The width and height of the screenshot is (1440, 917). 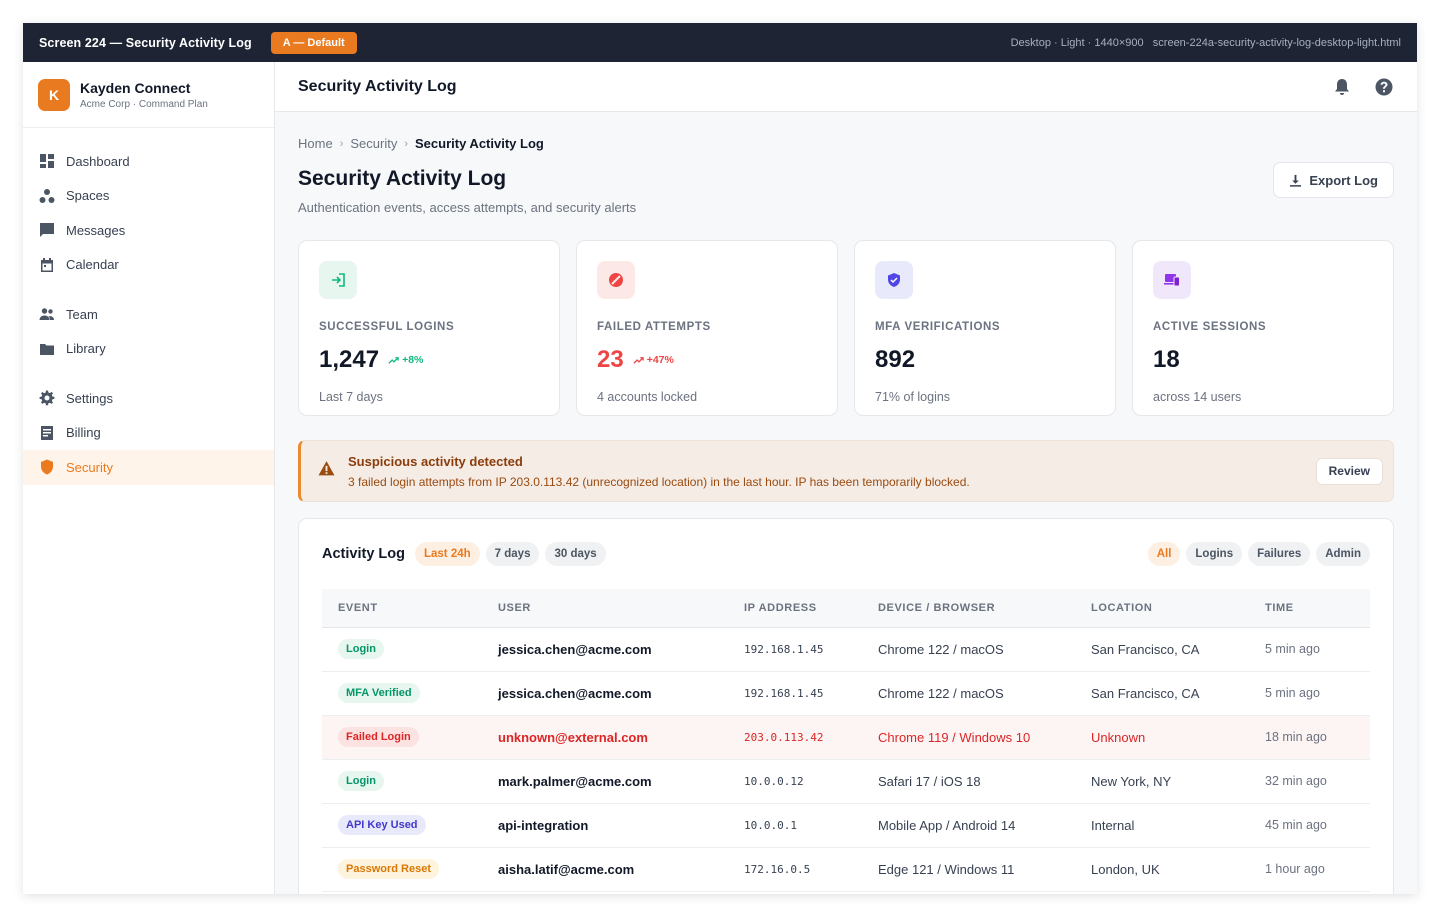 What do you see at coordinates (1162, 608) in the screenshot?
I see `column-header-location: LOCATION` at bounding box center [1162, 608].